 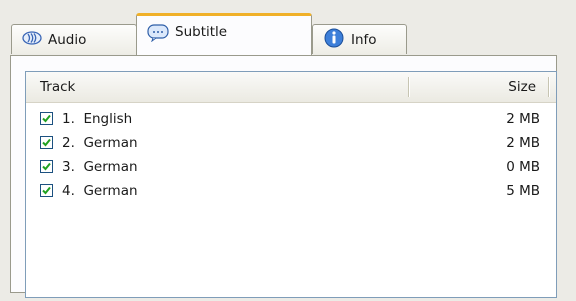 What do you see at coordinates (522, 87) in the screenshot?
I see `column-header-size: Size` at bounding box center [522, 87].